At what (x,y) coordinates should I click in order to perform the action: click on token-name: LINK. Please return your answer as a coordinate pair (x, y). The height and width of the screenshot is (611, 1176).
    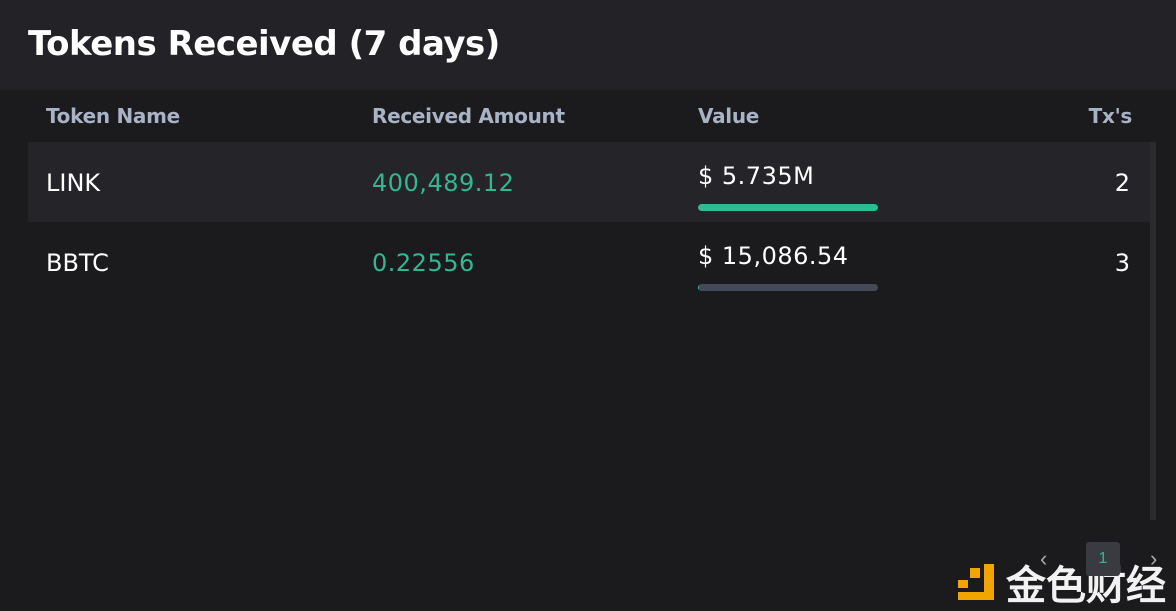
    Looking at the image, I should click on (73, 183).